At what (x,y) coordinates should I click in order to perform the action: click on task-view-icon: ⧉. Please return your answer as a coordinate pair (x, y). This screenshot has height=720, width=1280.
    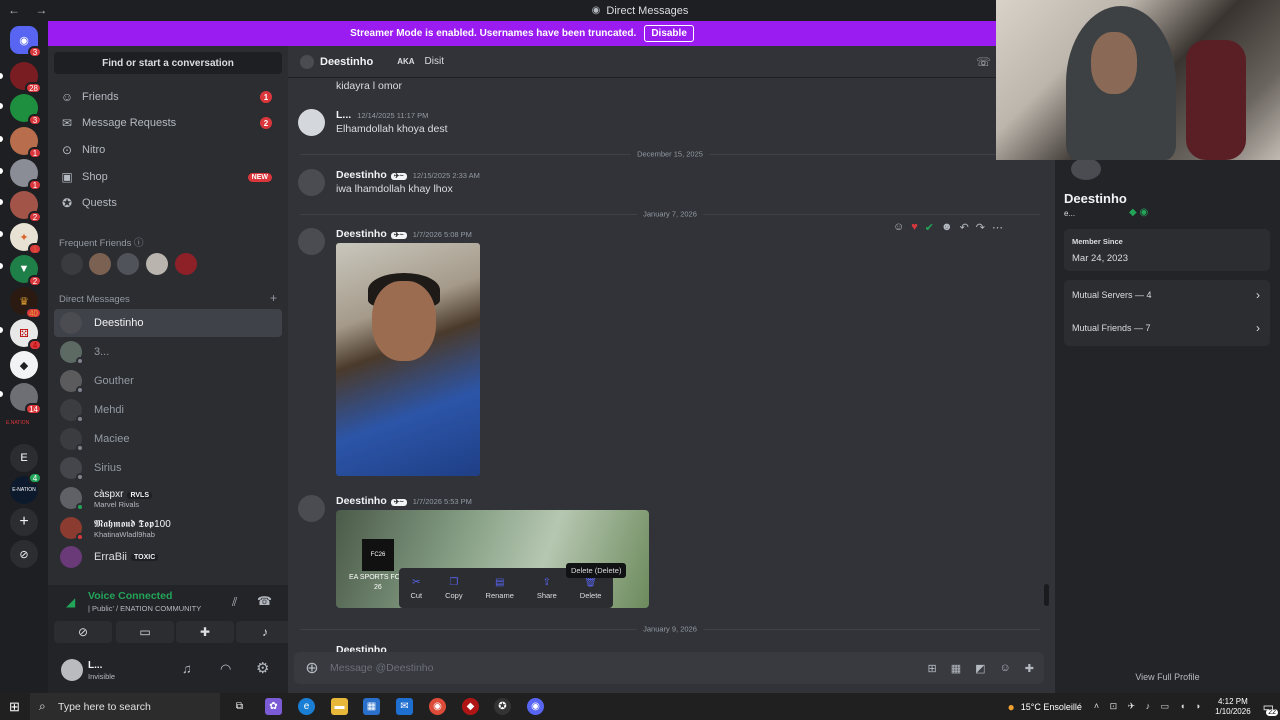
    Looking at the image, I should click on (239, 706).